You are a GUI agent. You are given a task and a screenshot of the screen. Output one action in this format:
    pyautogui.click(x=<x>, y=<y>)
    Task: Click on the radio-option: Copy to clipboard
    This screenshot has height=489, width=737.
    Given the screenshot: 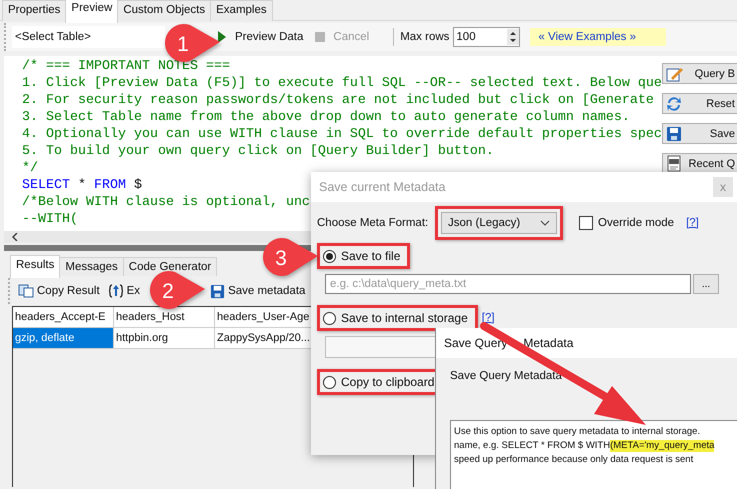 What is the action you would take?
    pyautogui.click(x=380, y=382)
    